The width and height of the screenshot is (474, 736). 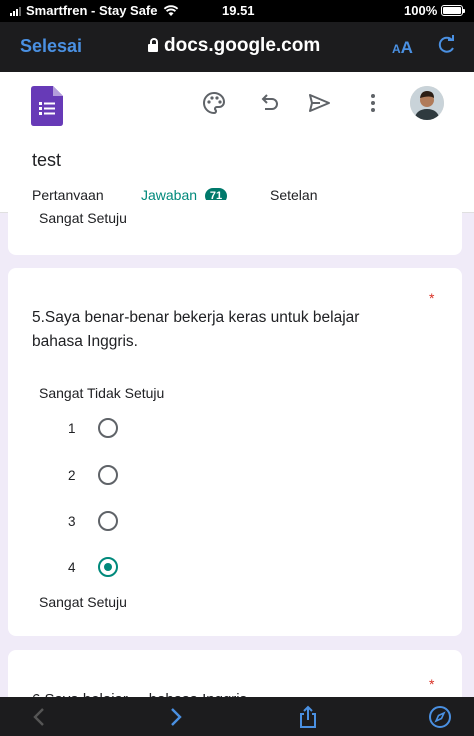 I want to click on forward-icon, so click(x=175, y=717).